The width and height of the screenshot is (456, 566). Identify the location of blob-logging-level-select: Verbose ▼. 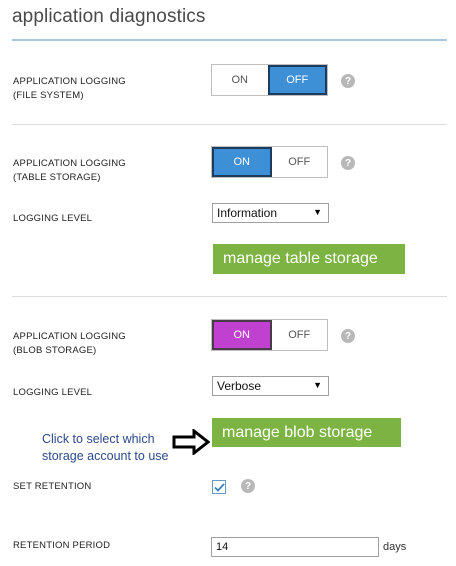
(270, 386).